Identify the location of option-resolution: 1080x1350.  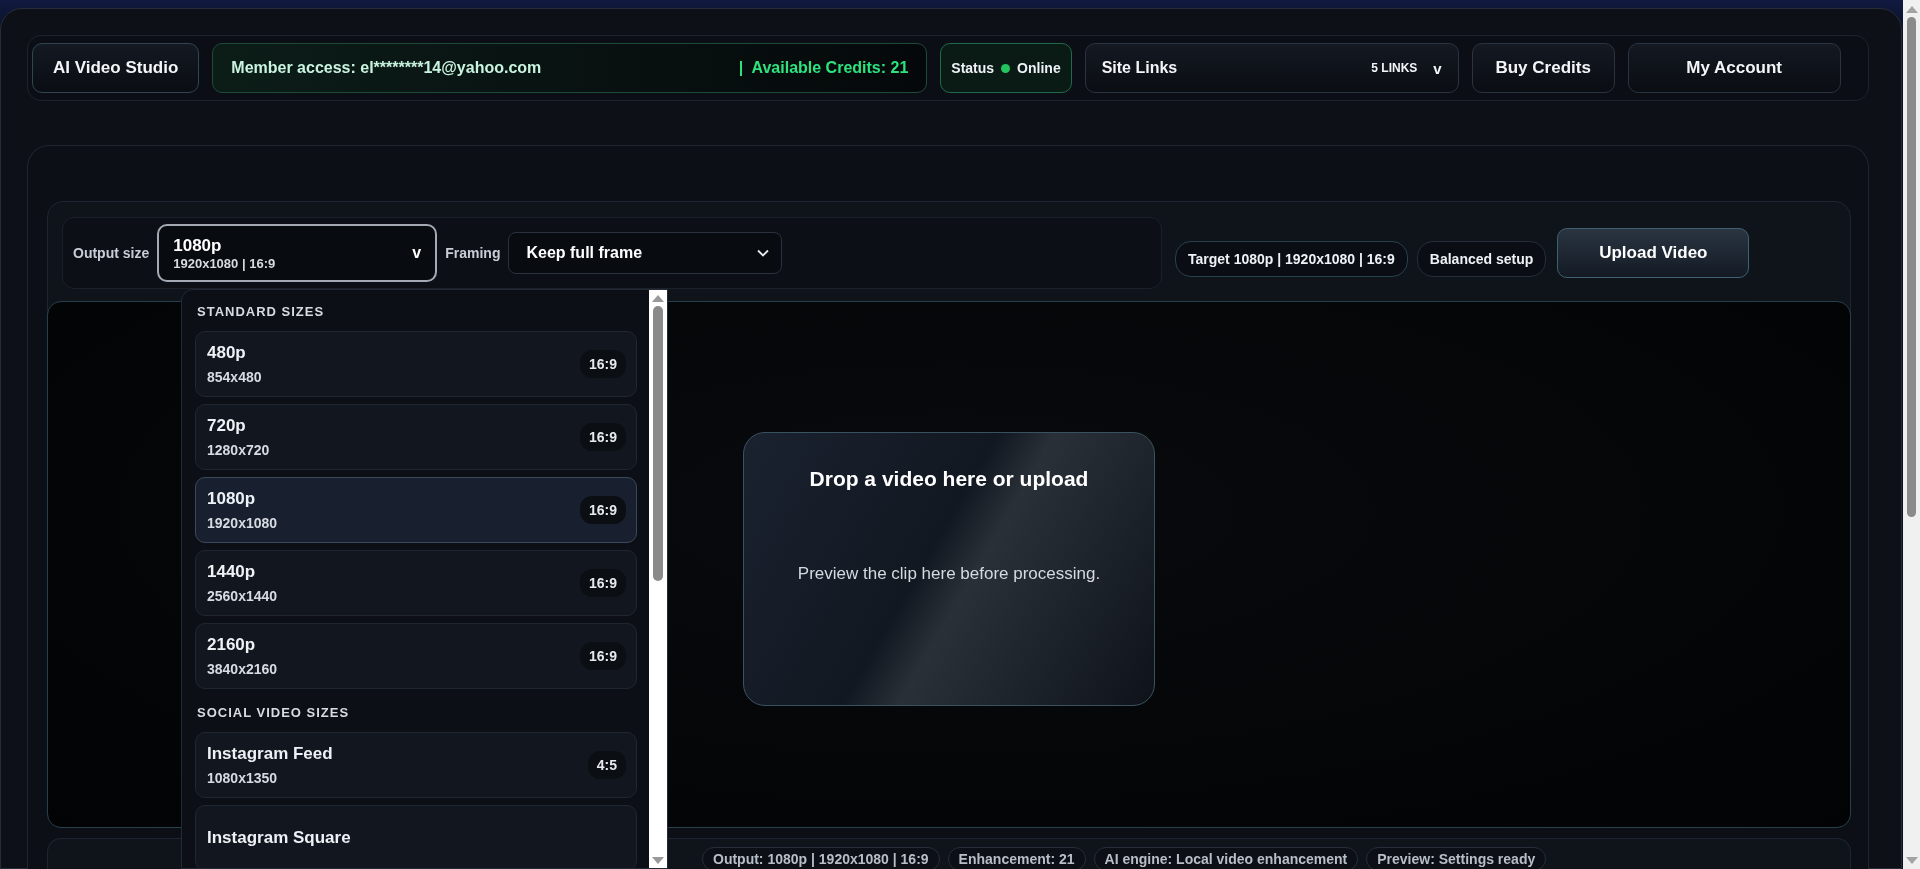
(243, 778).